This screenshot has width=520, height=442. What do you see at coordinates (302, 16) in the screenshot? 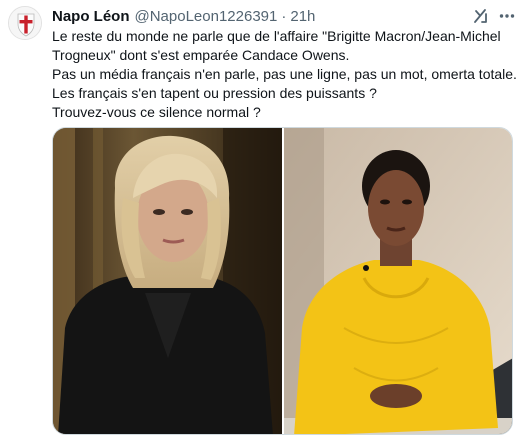
I see `tweet-timestamp: 21h` at bounding box center [302, 16].